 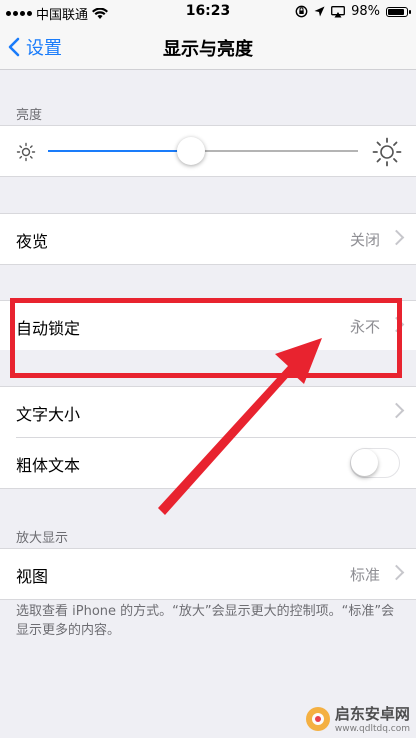 What do you see at coordinates (398, 11) in the screenshot?
I see `battery-icon` at bounding box center [398, 11].